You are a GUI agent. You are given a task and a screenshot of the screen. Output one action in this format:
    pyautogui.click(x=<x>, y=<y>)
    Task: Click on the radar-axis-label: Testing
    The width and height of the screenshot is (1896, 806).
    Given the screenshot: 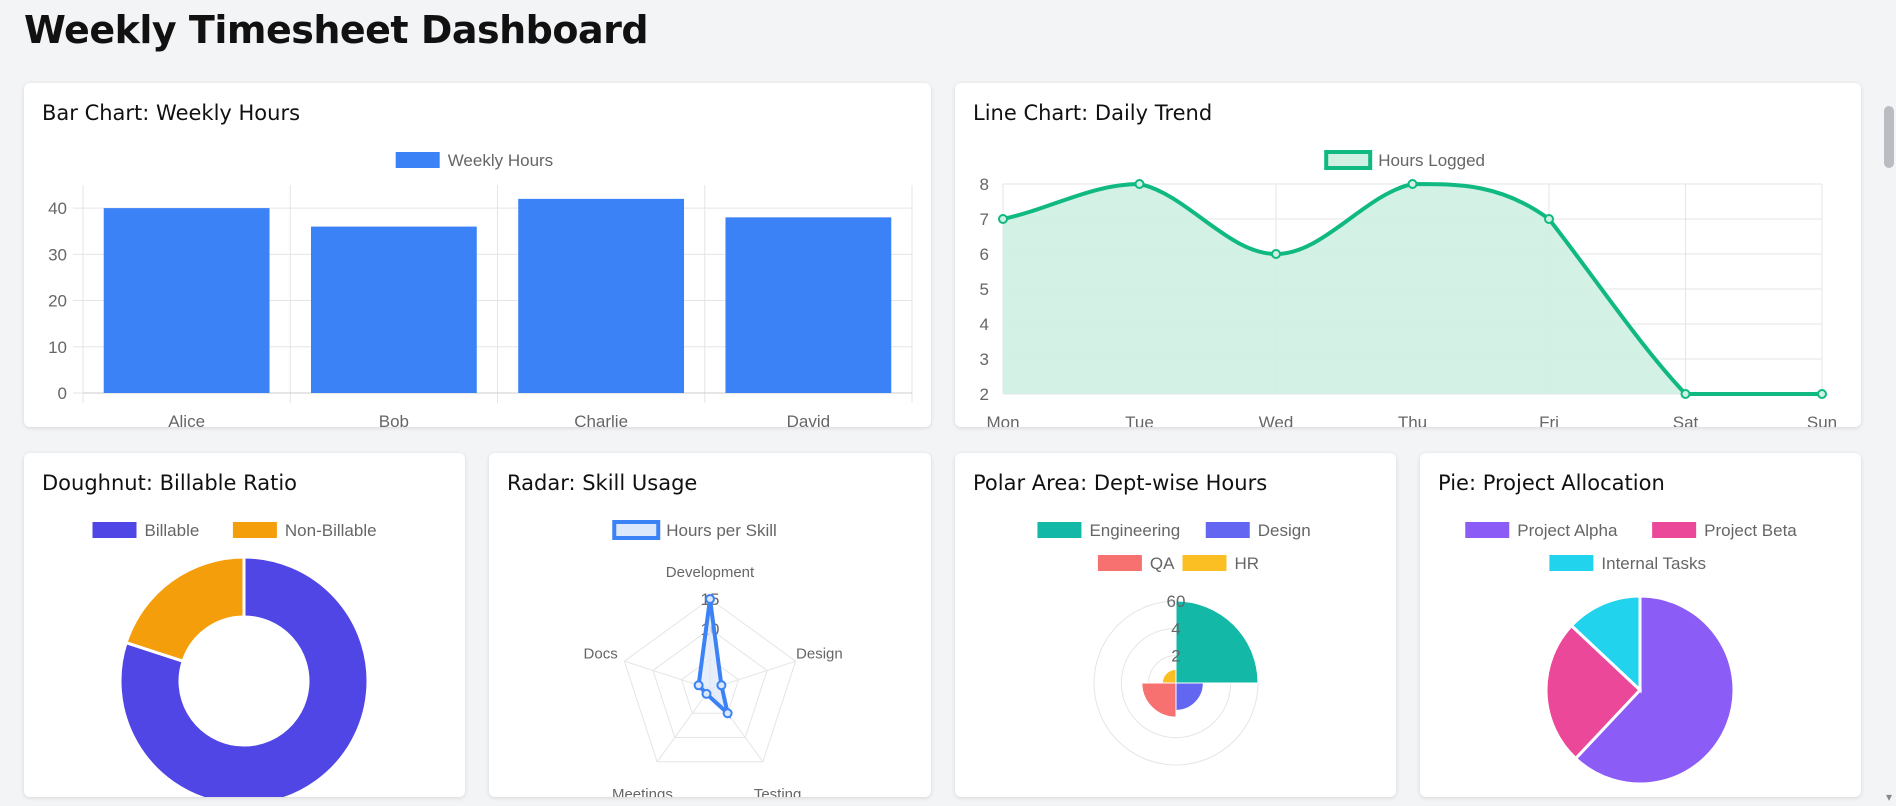 What is the action you would take?
    pyautogui.click(x=778, y=791)
    